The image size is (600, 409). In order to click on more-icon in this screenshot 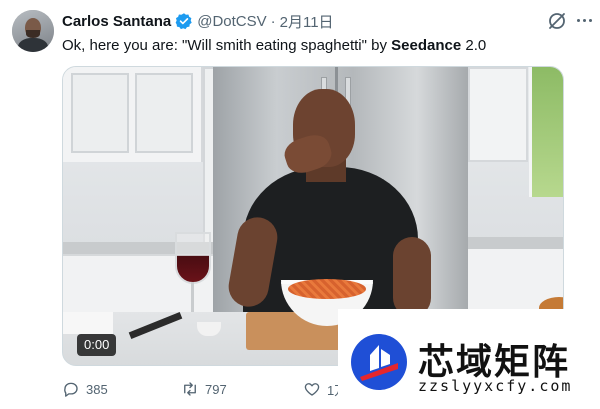, I will do `click(584, 20)`.